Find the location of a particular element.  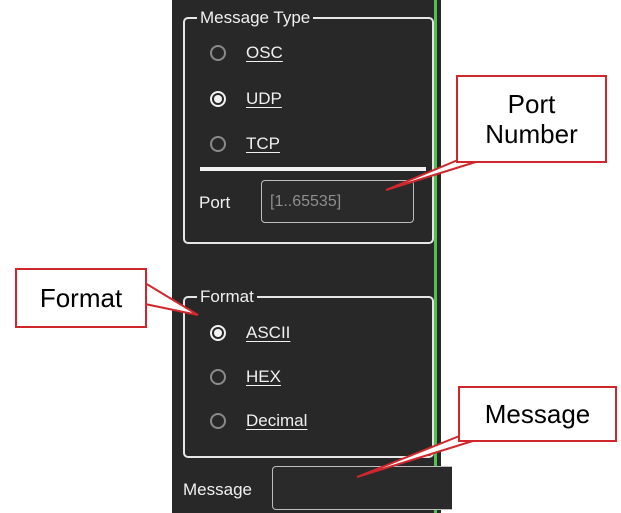

radio-ascii-label: ASCII is located at coordinates (268, 333).